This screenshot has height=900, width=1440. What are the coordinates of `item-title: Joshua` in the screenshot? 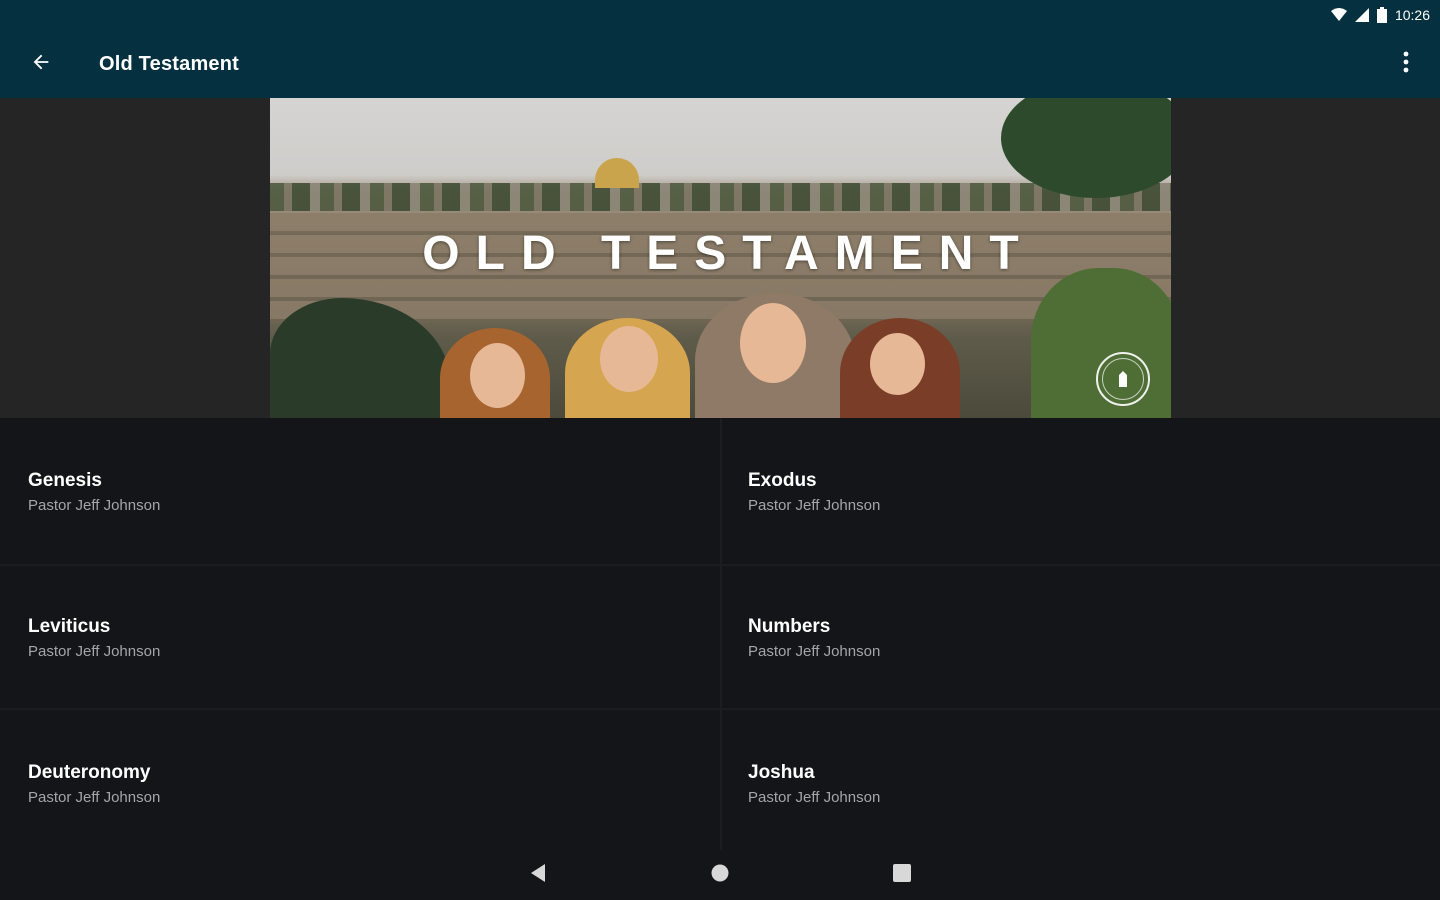 It's located at (781, 772).